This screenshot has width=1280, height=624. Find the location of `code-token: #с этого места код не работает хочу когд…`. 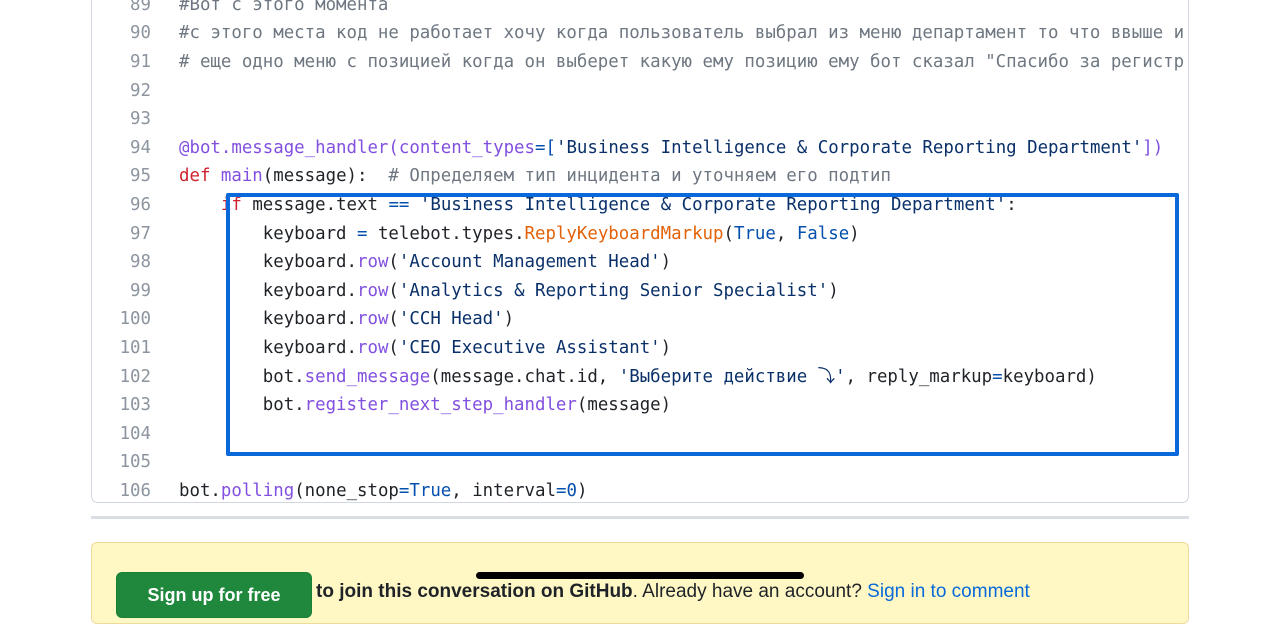

code-token: #с этого места код не работает хочу когд… is located at coordinates (682, 33).